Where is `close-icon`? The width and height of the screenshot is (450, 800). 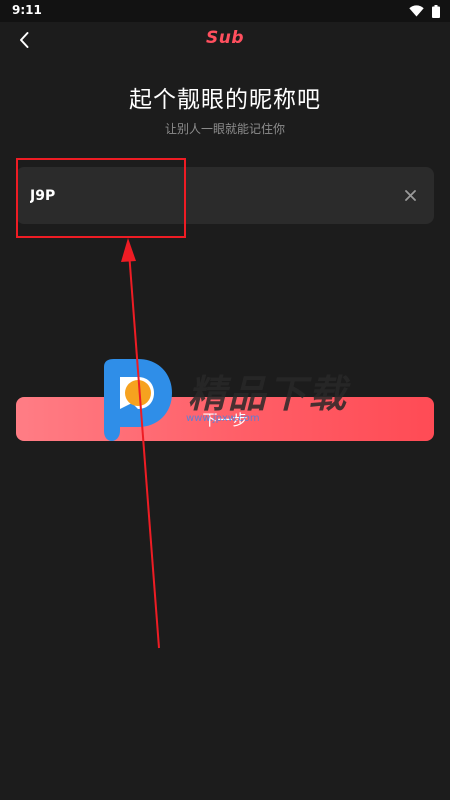 close-icon is located at coordinates (410, 195).